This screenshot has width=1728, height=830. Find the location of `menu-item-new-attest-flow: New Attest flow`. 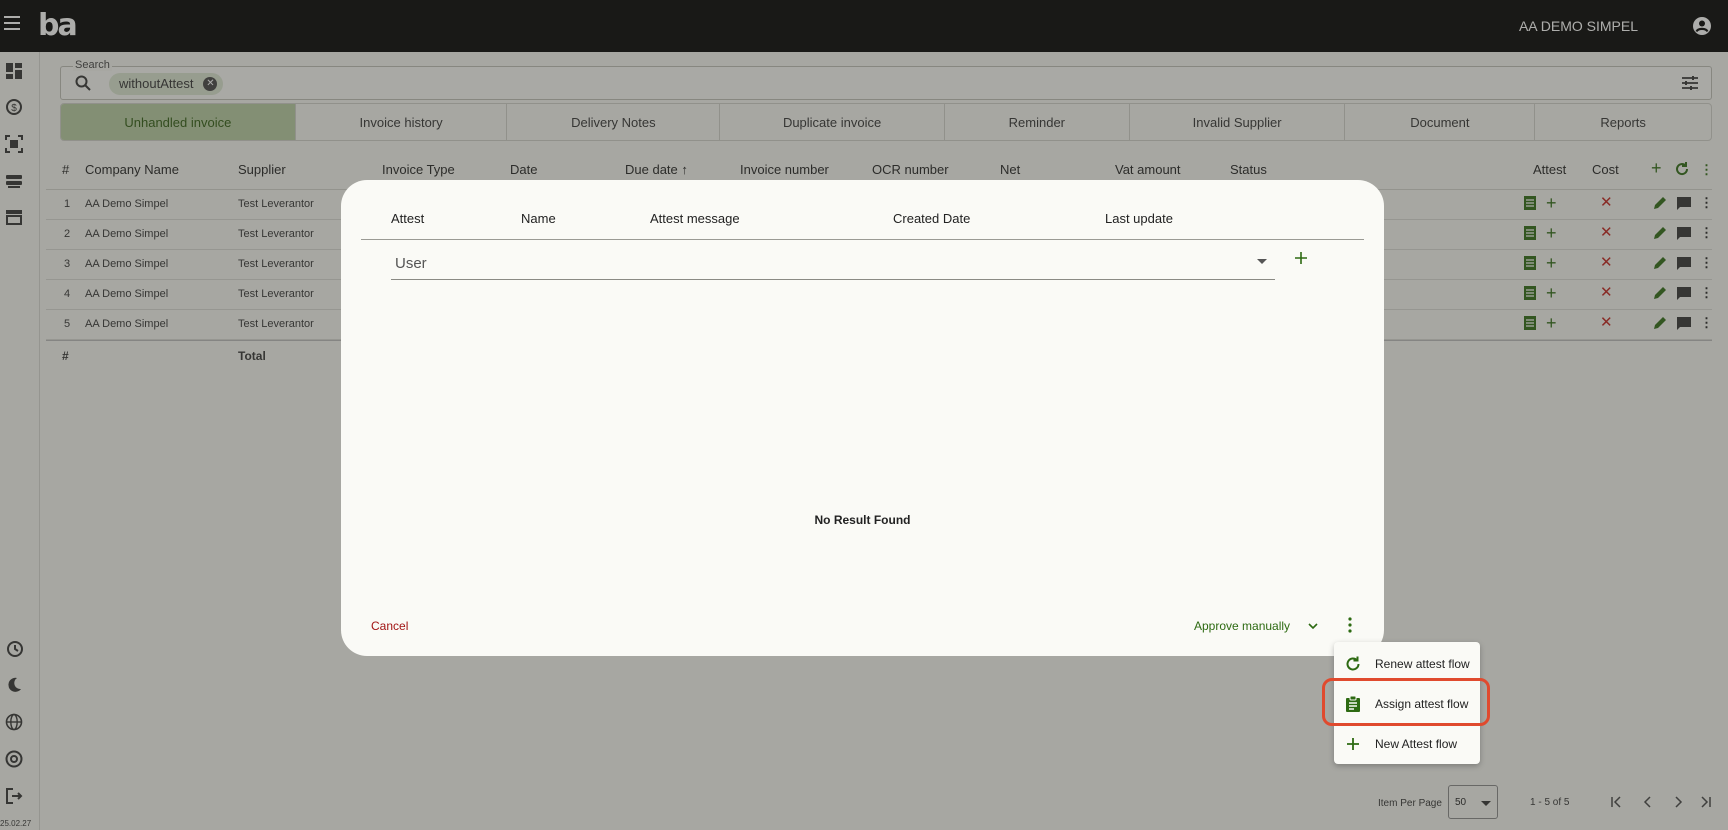

menu-item-new-attest-flow: New Attest flow is located at coordinates (1407, 744).